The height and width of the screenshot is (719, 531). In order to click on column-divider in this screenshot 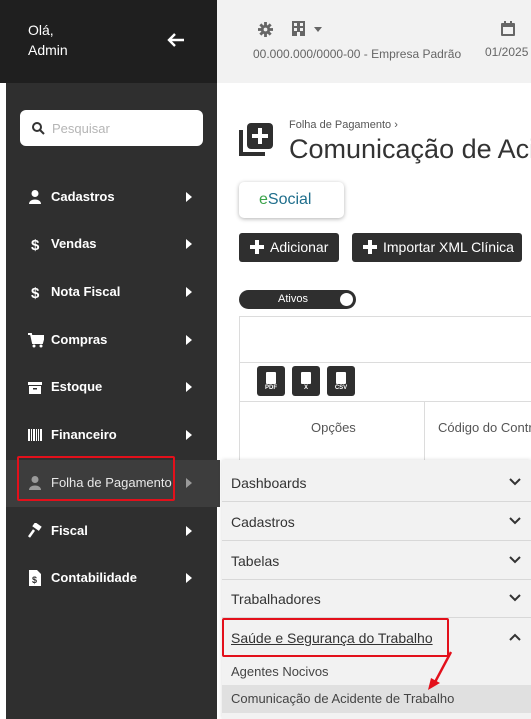, I will do `click(424, 434)`.